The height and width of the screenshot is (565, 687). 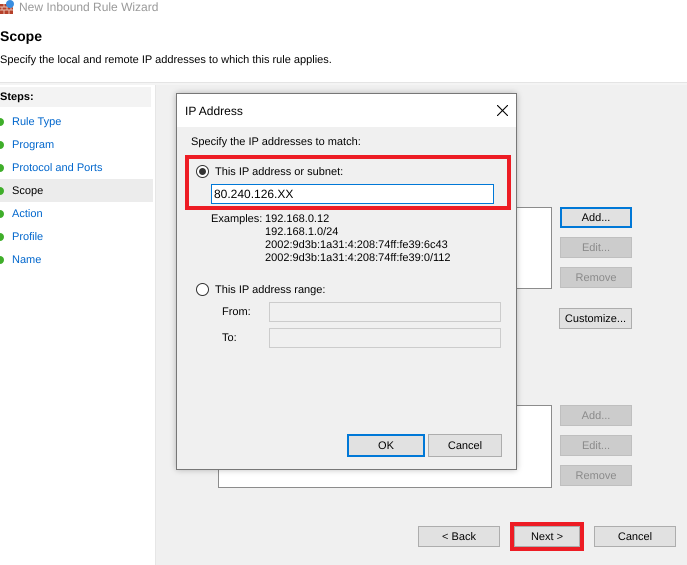 I want to click on page-description: Specify the local and remote IP addresses to which this rule applies., so click(x=166, y=60).